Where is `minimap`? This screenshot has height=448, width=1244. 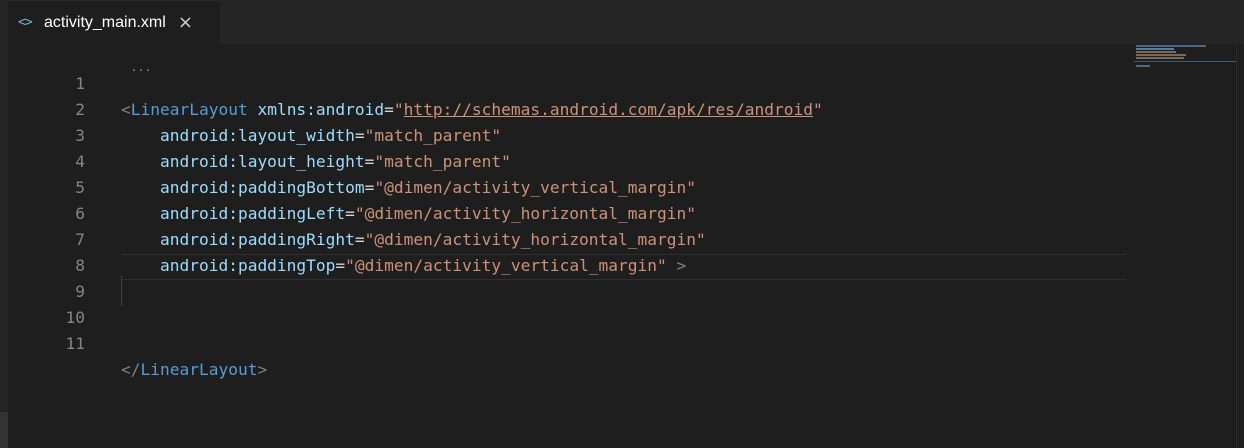 minimap is located at coordinates (1189, 246).